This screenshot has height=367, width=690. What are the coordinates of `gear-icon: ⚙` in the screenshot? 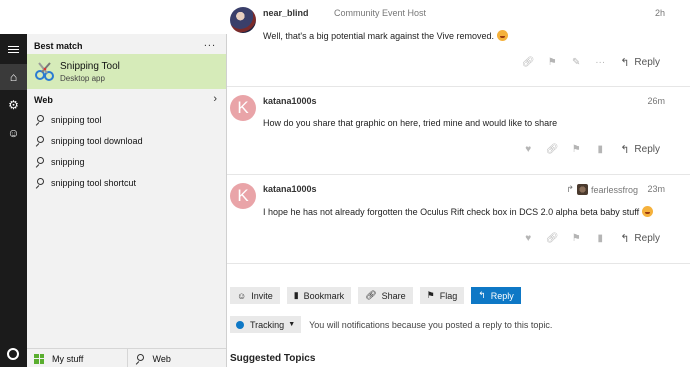 It's located at (13, 105).